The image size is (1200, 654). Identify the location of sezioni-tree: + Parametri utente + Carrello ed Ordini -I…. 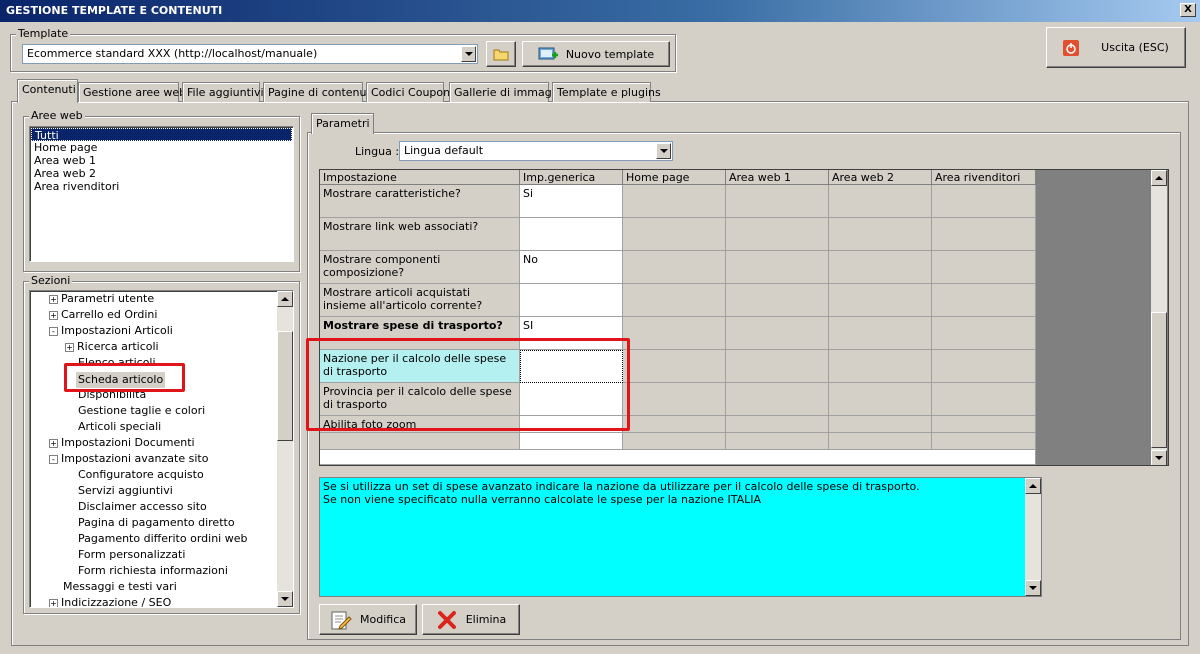
(161, 449).